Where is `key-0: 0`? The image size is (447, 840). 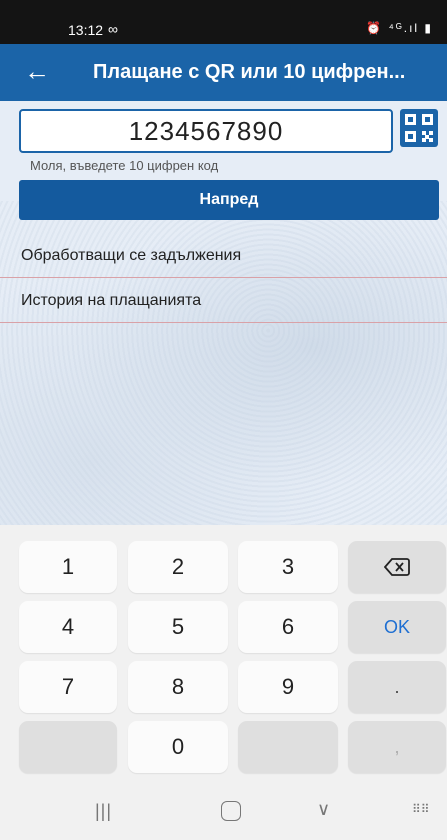 key-0: 0 is located at coordinates (178, 747).